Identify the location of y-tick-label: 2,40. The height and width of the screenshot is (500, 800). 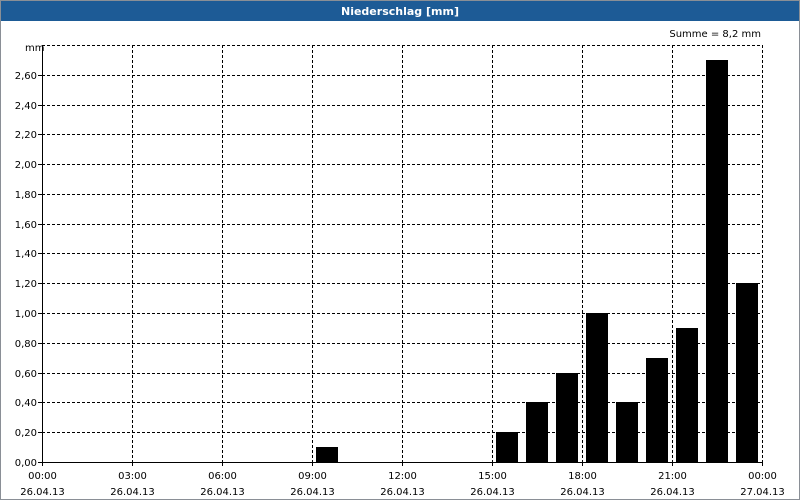
(26, 106).